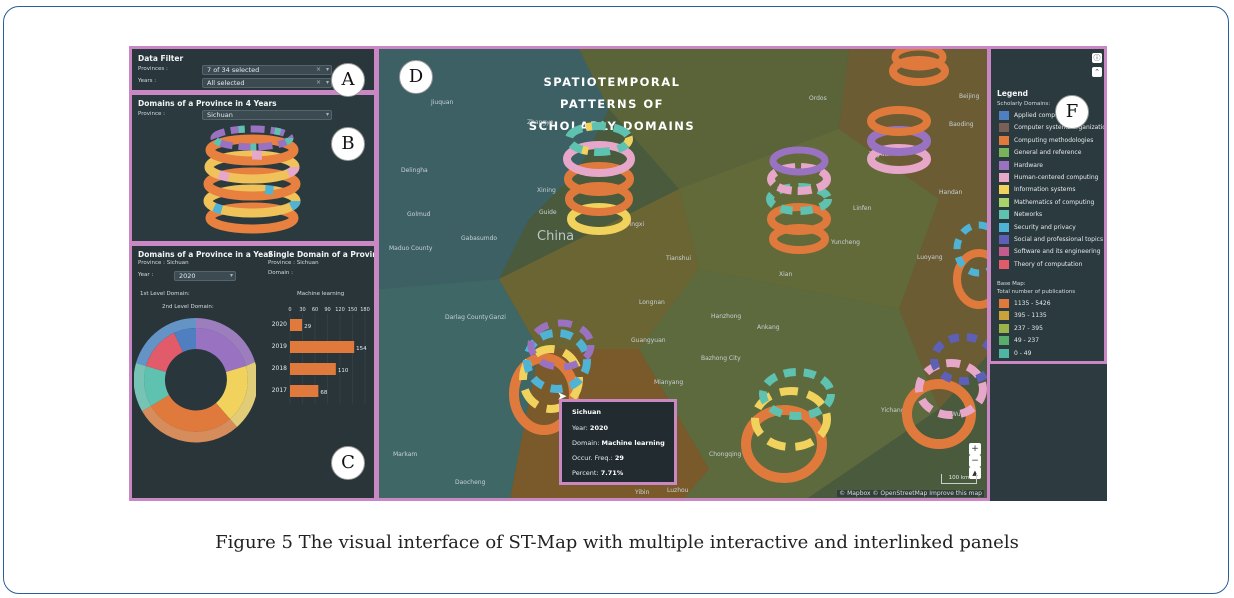  I want to click on domain-legend-item: Computing methodologies, so click(1046, 140).